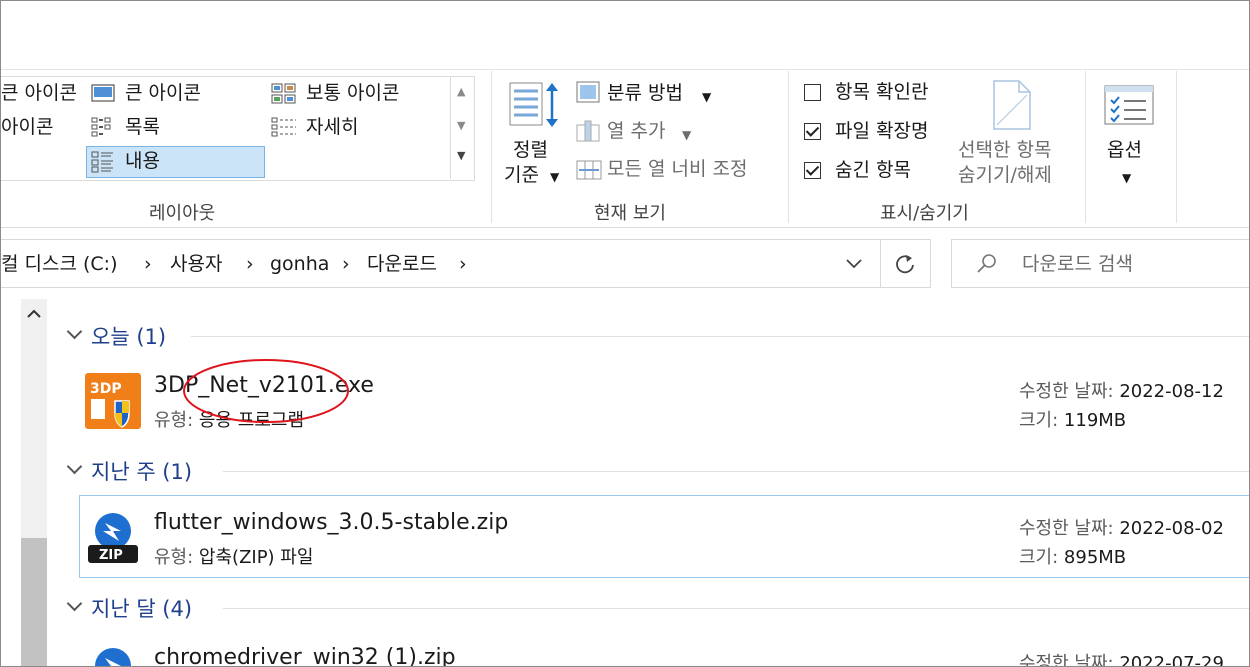  What do you see at coordinates (461, 91) in the screenshot?
I see `gallery-up-icon: ▲` at bounding box center [461, 91].